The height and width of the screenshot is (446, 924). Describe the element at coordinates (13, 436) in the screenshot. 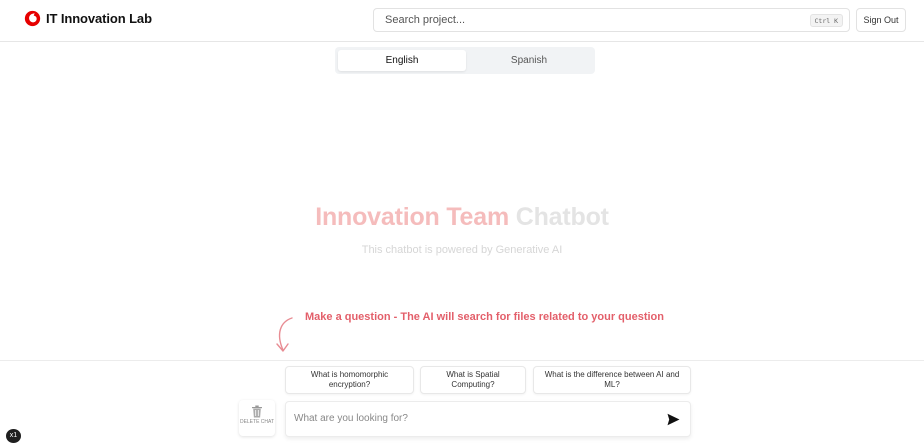

I see `corner-badge: x1` at that location.